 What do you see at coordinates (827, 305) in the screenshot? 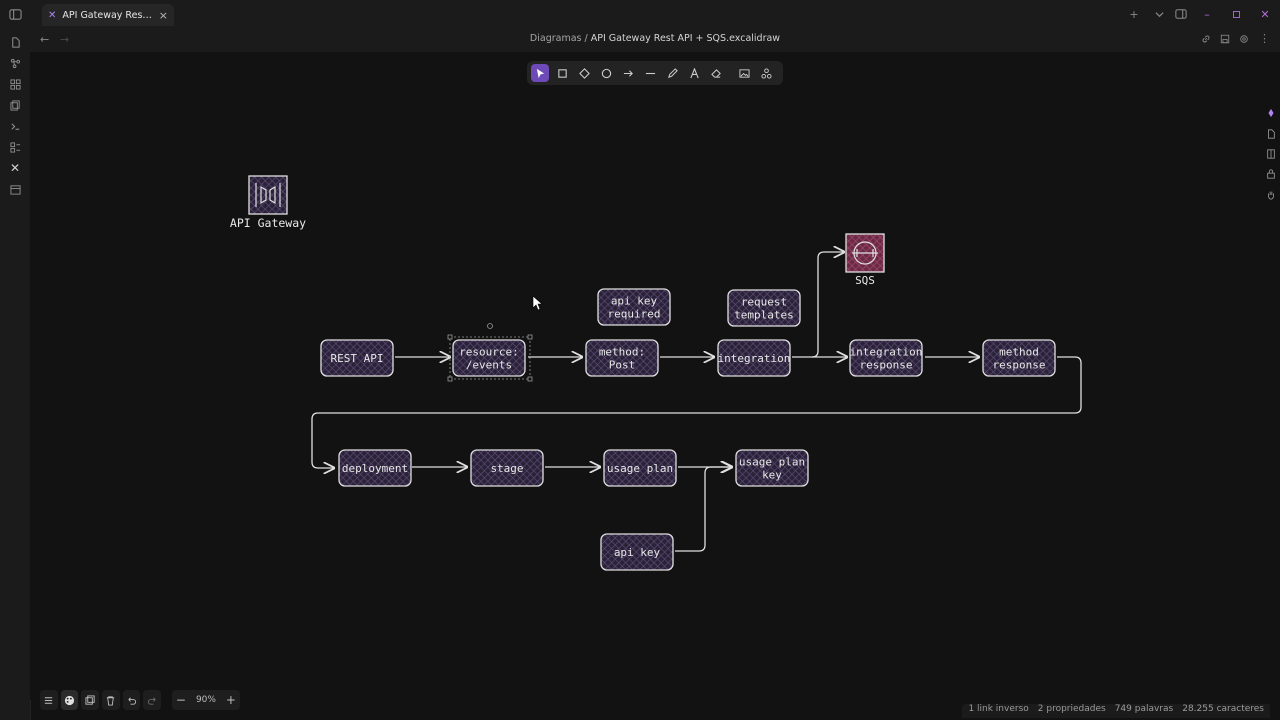
I see `arrow-to-sqs` at bounding box center [827, 305].